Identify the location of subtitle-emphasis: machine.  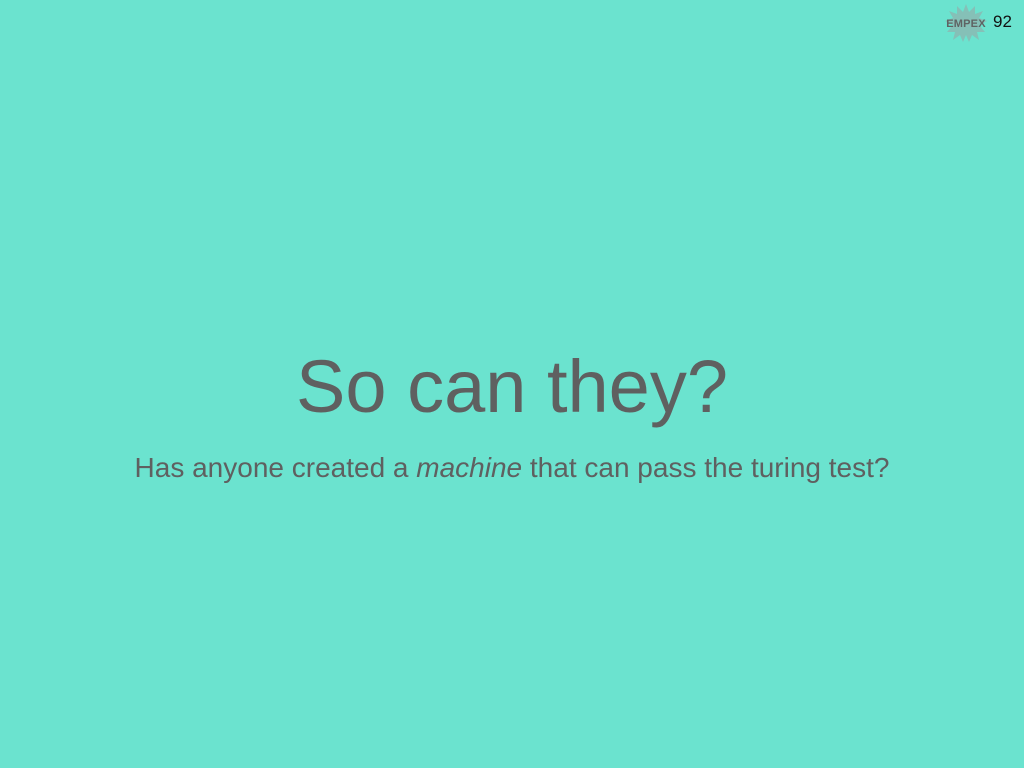
(469, 467).